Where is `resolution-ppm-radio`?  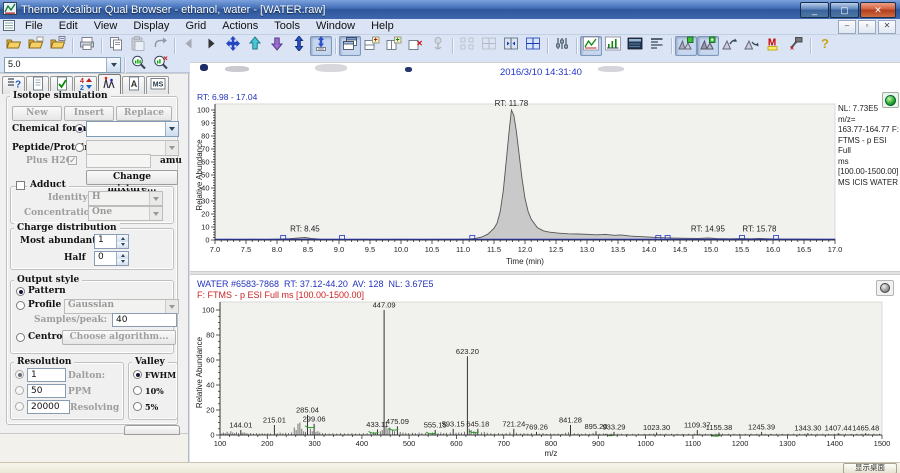
resolution-ppm-radio is located at coordinates (19, 390).